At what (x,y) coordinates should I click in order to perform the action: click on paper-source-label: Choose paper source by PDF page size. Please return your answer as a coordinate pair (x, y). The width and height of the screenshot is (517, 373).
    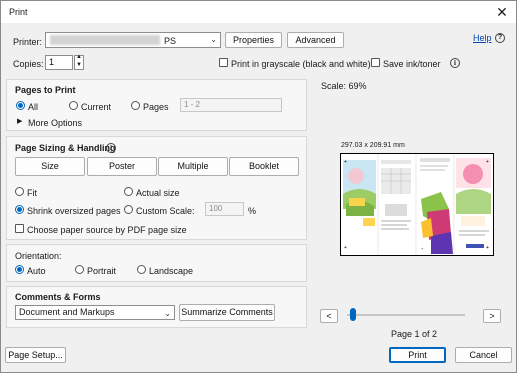
    Looking at the image, I should click on (107, 230).